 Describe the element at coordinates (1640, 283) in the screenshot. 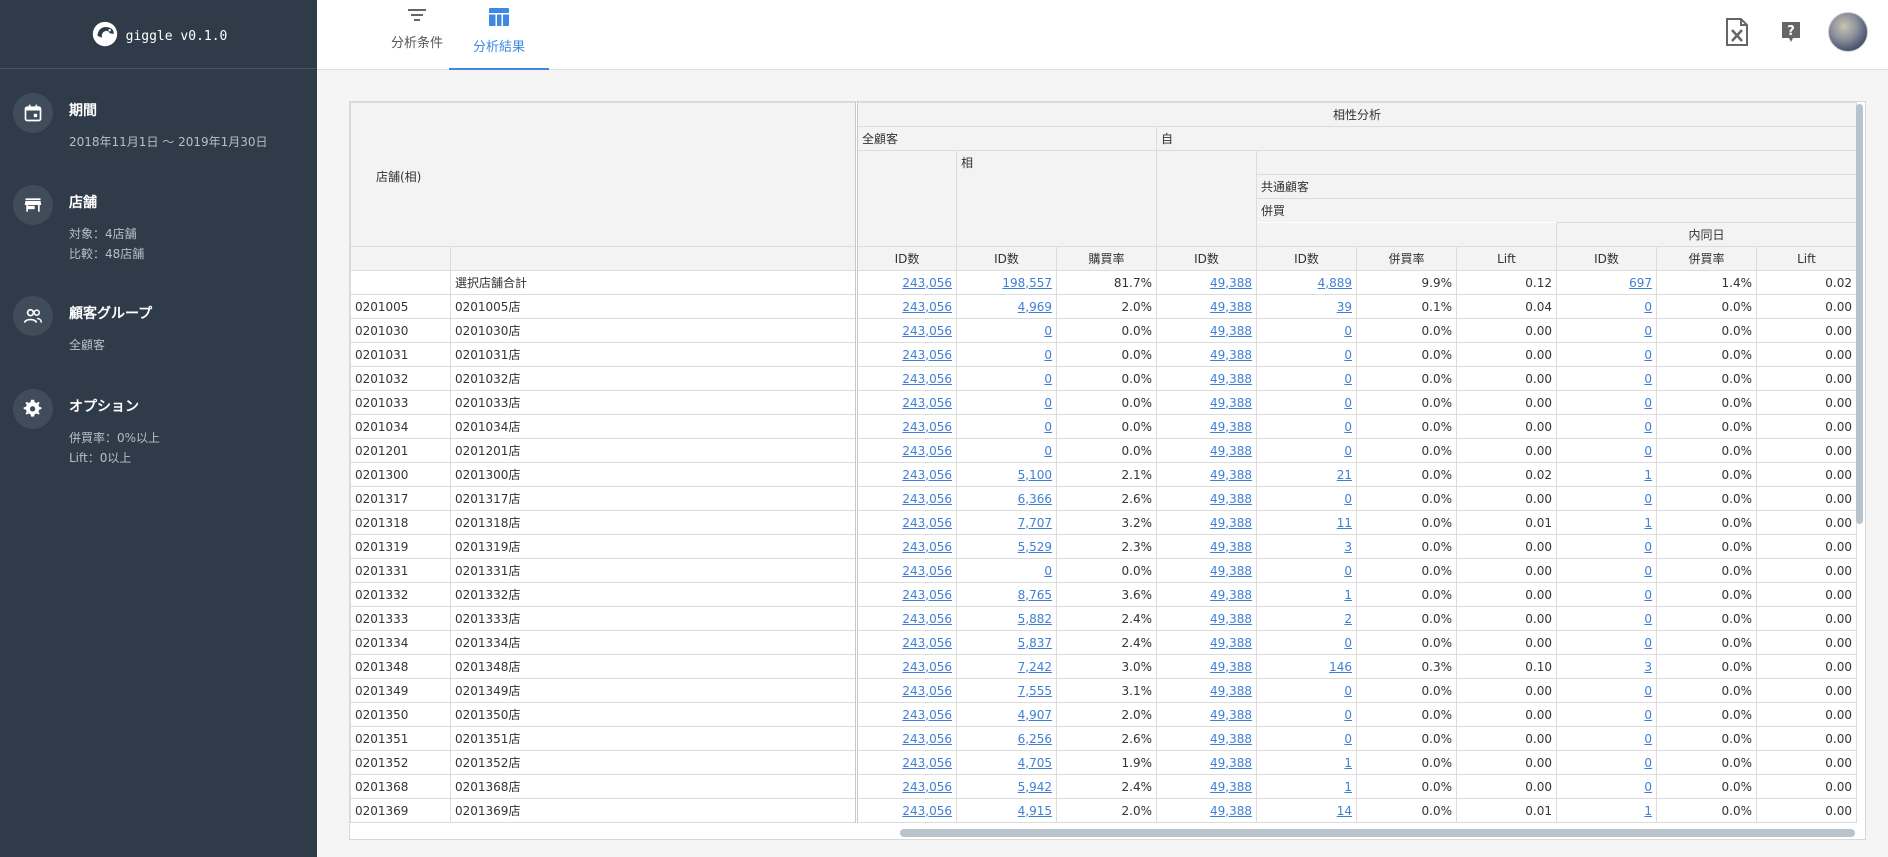

I see `value-link: 697` at that location.